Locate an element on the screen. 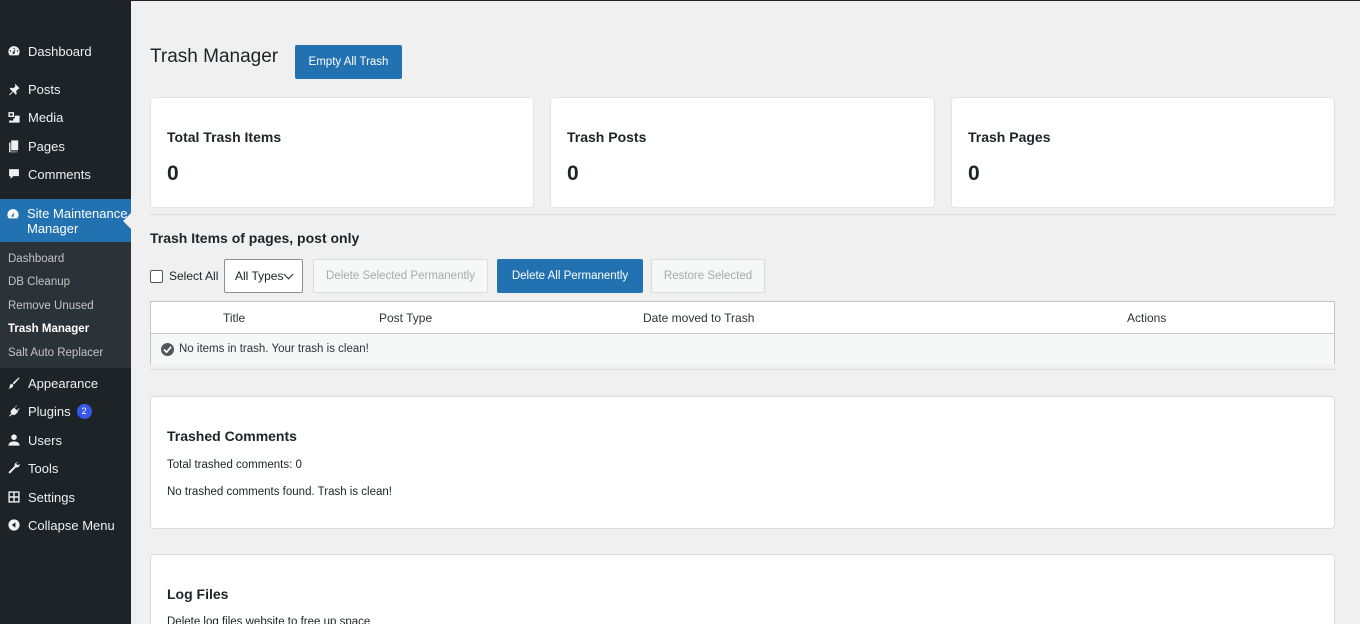 The width and height of the screenshot is (1360, 624). brush-icon is located at coordinates (13, 383).